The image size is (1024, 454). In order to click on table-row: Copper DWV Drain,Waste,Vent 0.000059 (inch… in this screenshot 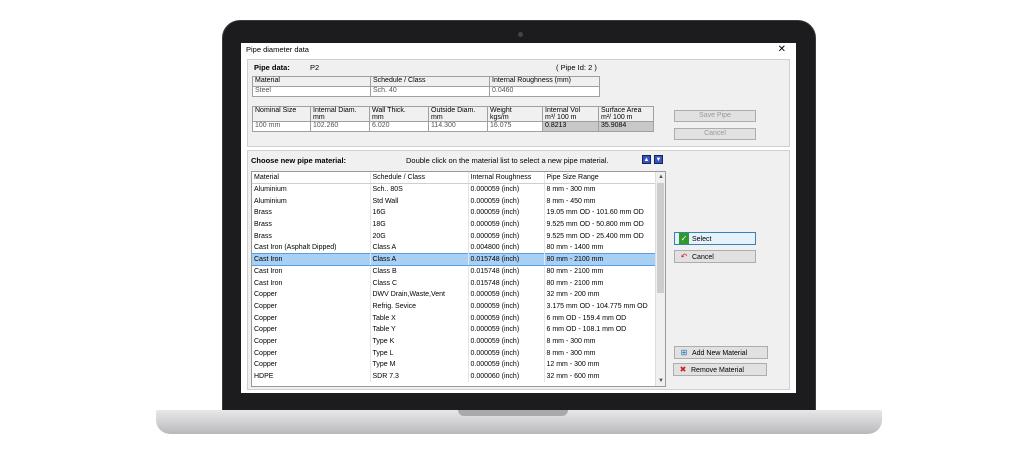, I will do `click(454, 294)`.